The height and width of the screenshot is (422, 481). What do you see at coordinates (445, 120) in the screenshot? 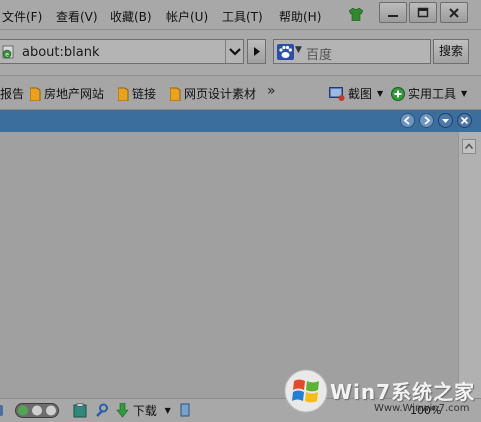
I see `dropdown-circle-icon` at bounding box center [445, 120].